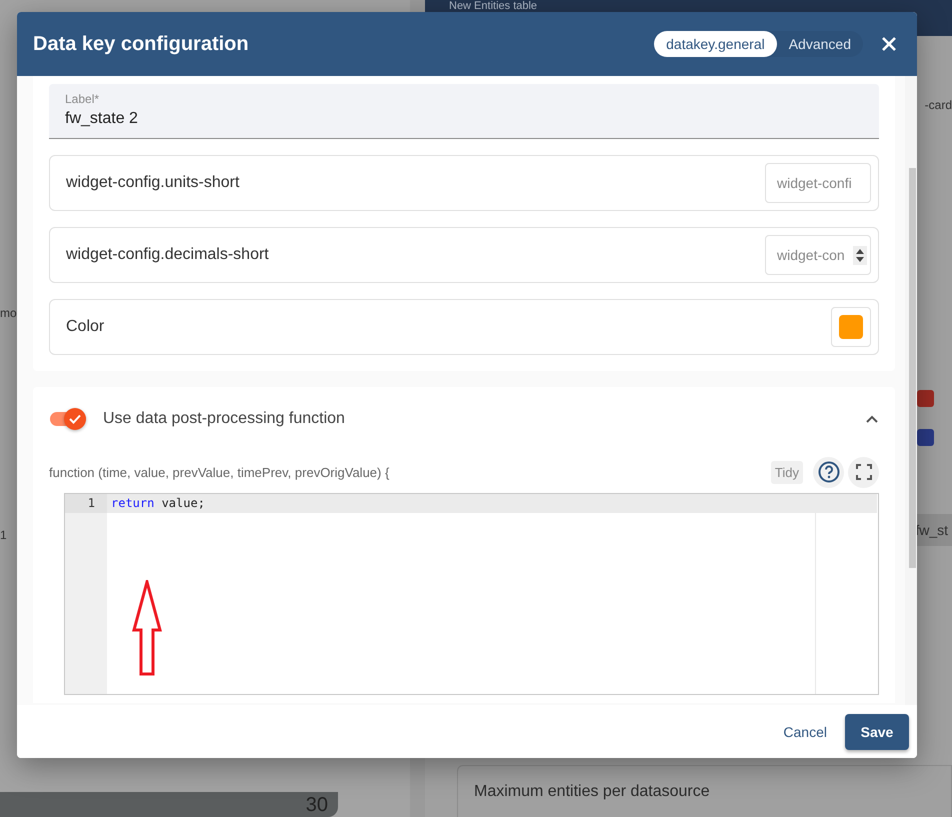 This screenshot has width=952, height=817. What do you see at coordinates (818, 255) in the screenshot?
I see `decimals-input: widget-con` at bounding box center [818, 255].